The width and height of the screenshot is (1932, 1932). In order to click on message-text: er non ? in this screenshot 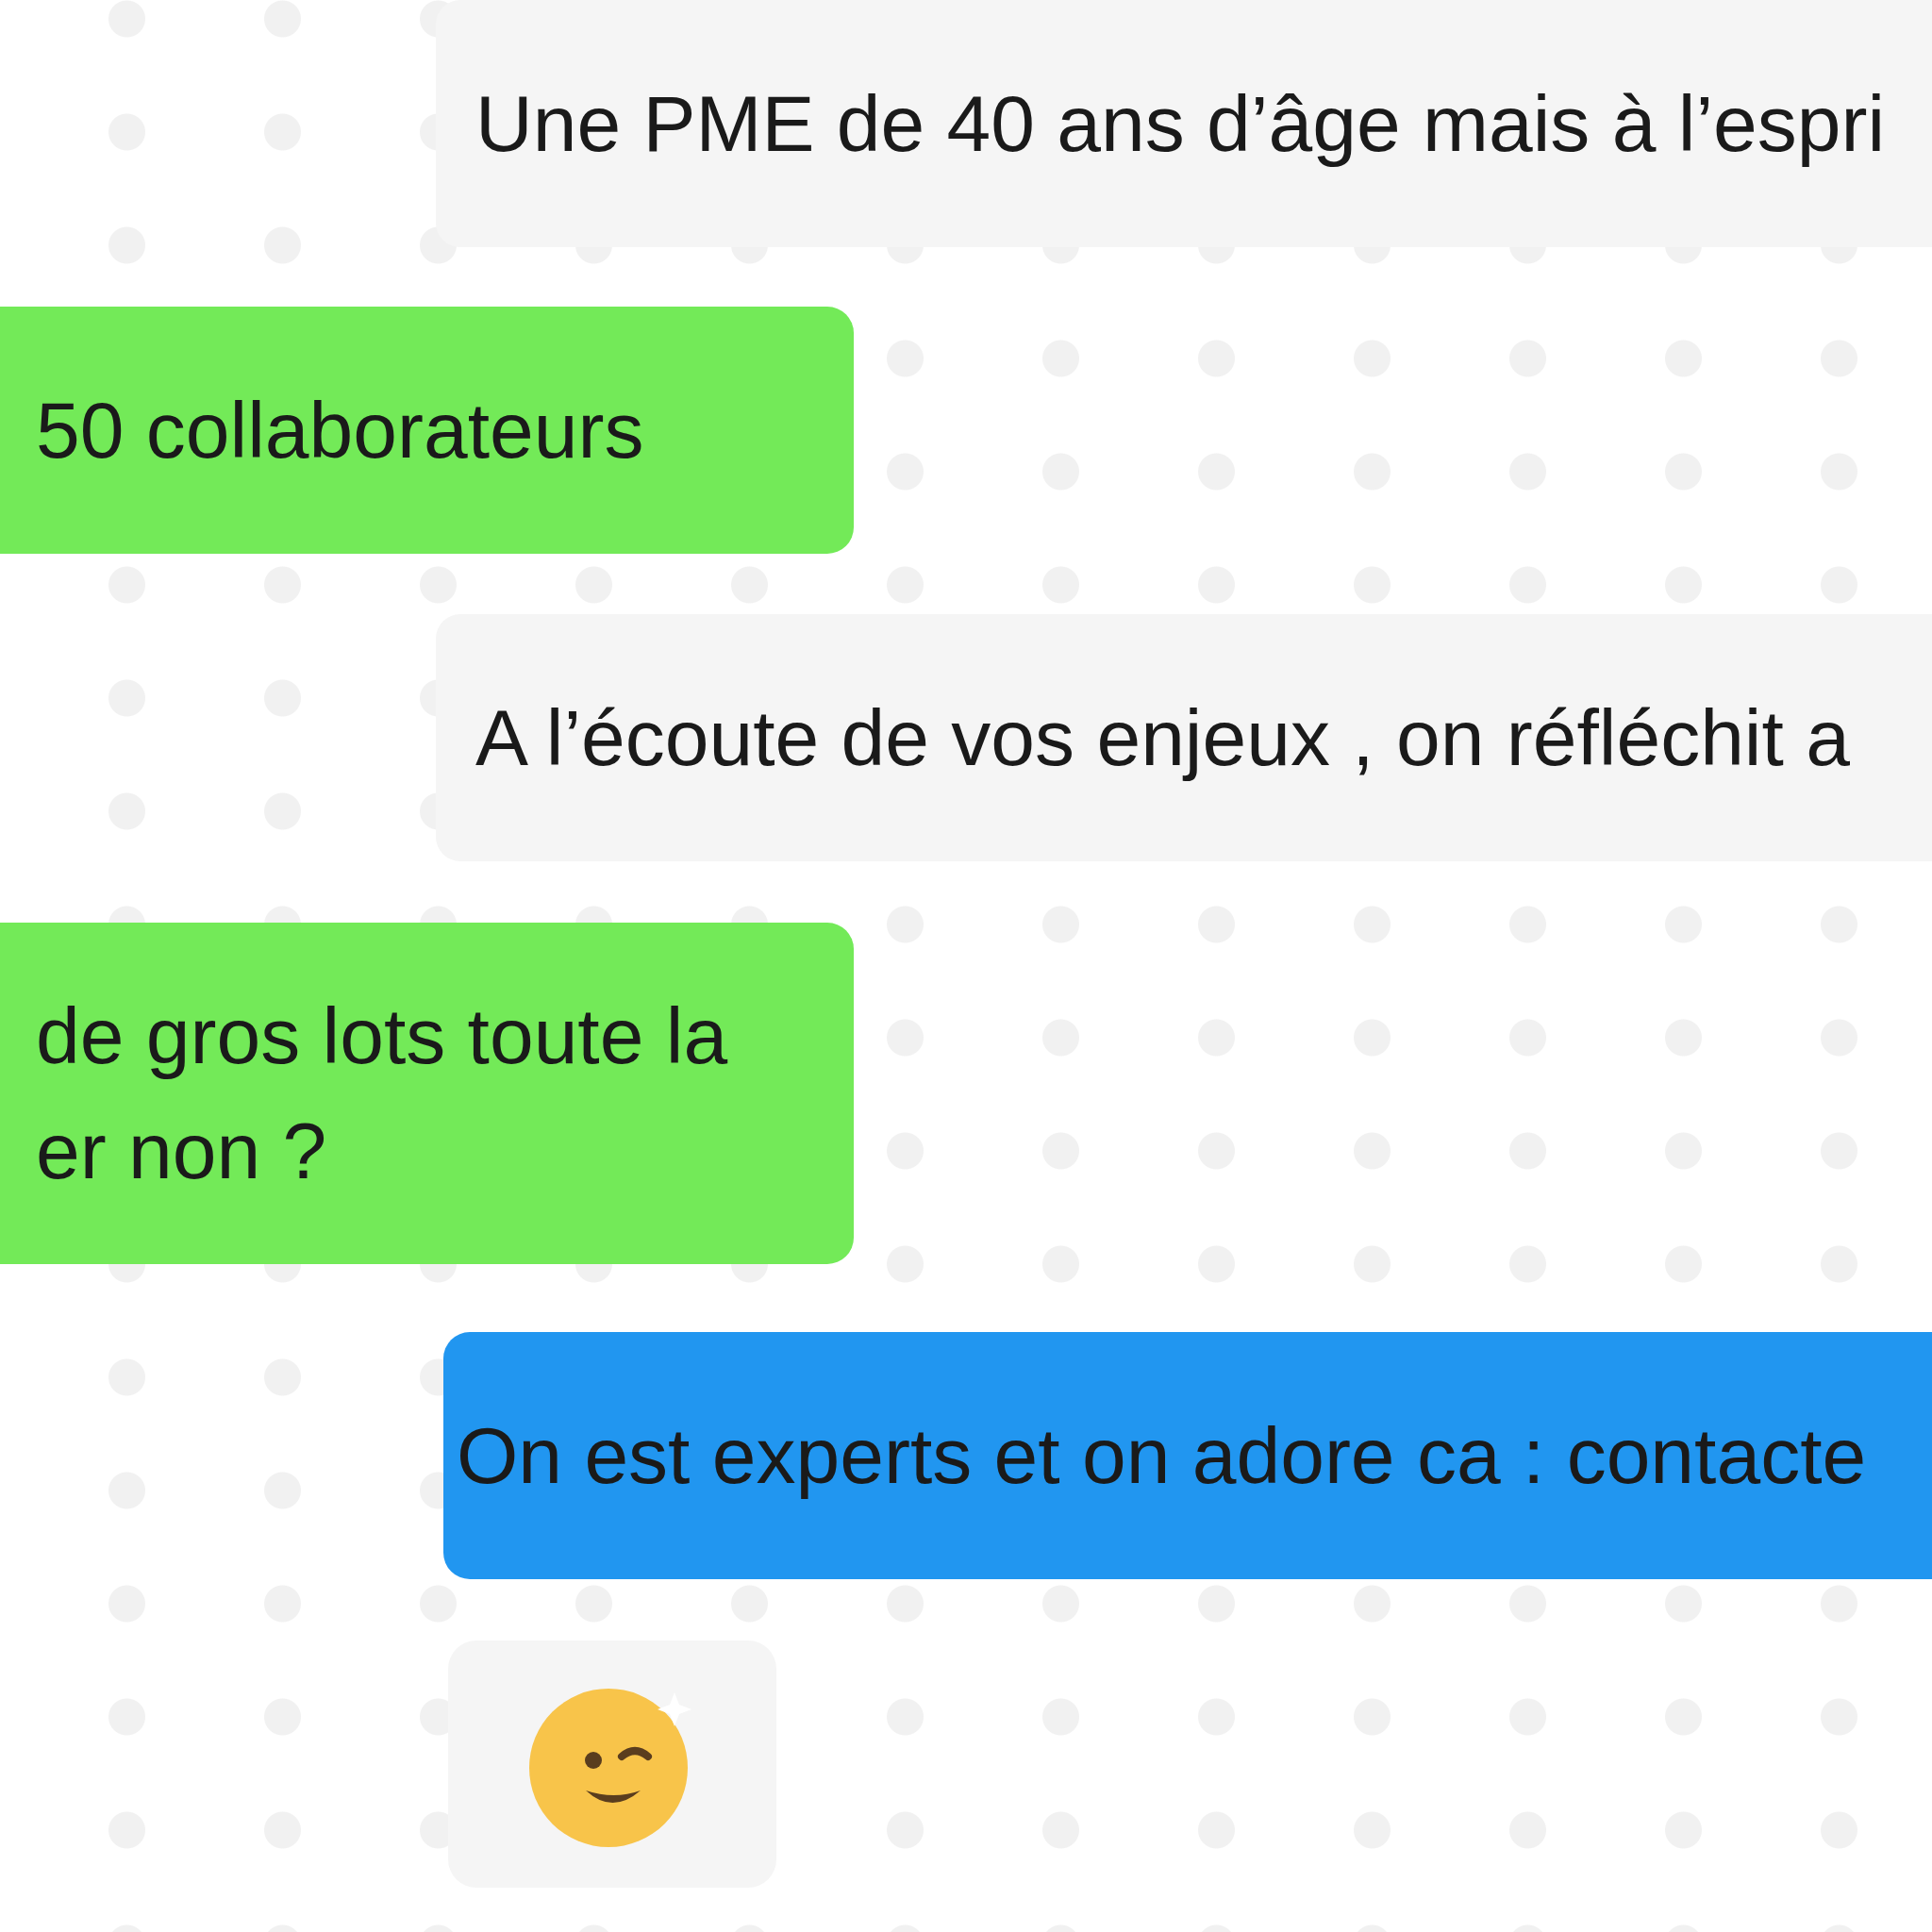, I will do `click(182, 1152)`.